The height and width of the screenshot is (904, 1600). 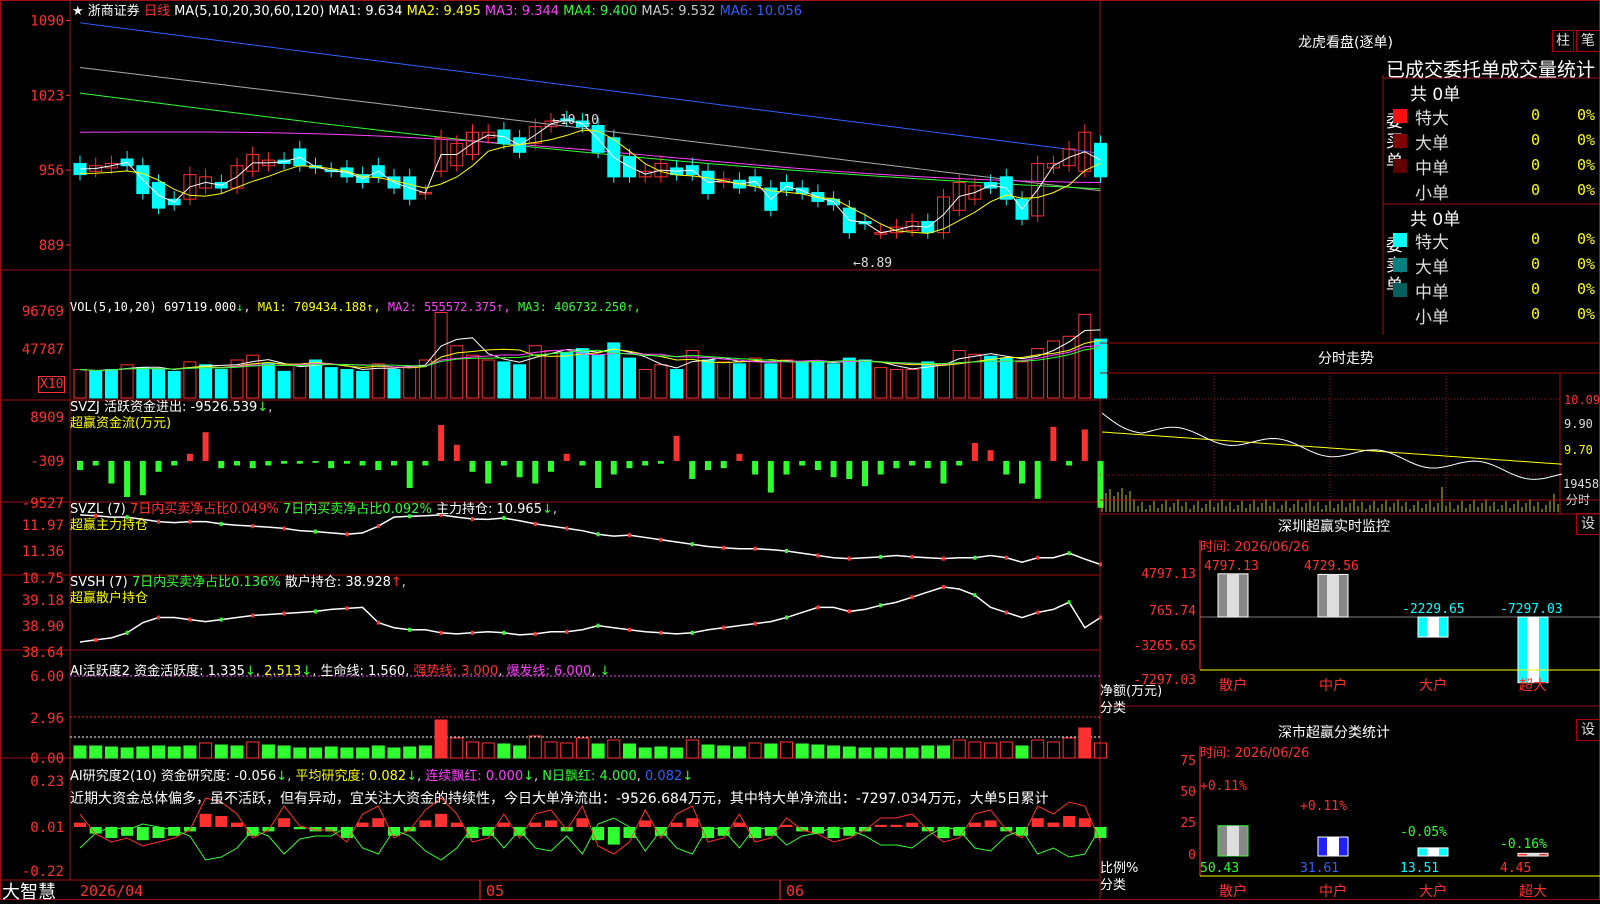 I want to click on period-label: 日线, so click(x=157, y=11).